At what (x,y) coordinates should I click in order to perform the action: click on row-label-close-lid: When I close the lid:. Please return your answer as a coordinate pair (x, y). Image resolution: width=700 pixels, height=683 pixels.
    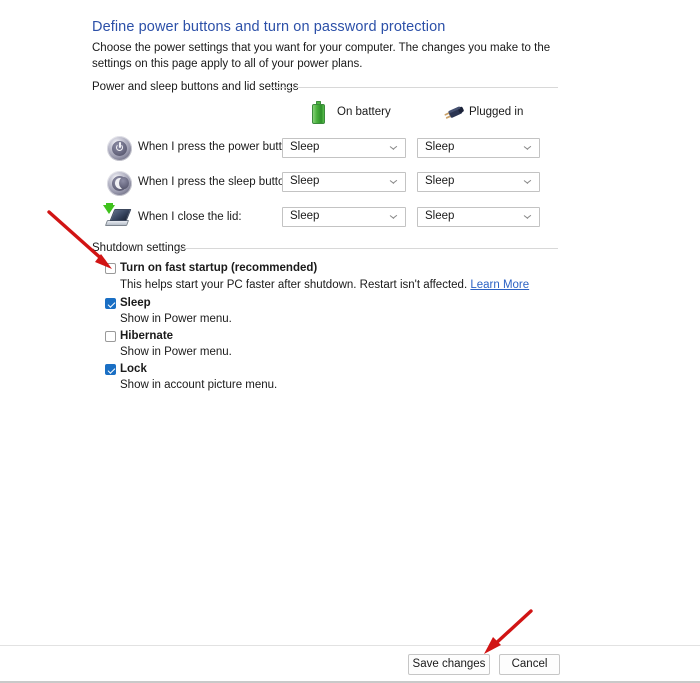
    Looking at the image, I should click on (190, 217).